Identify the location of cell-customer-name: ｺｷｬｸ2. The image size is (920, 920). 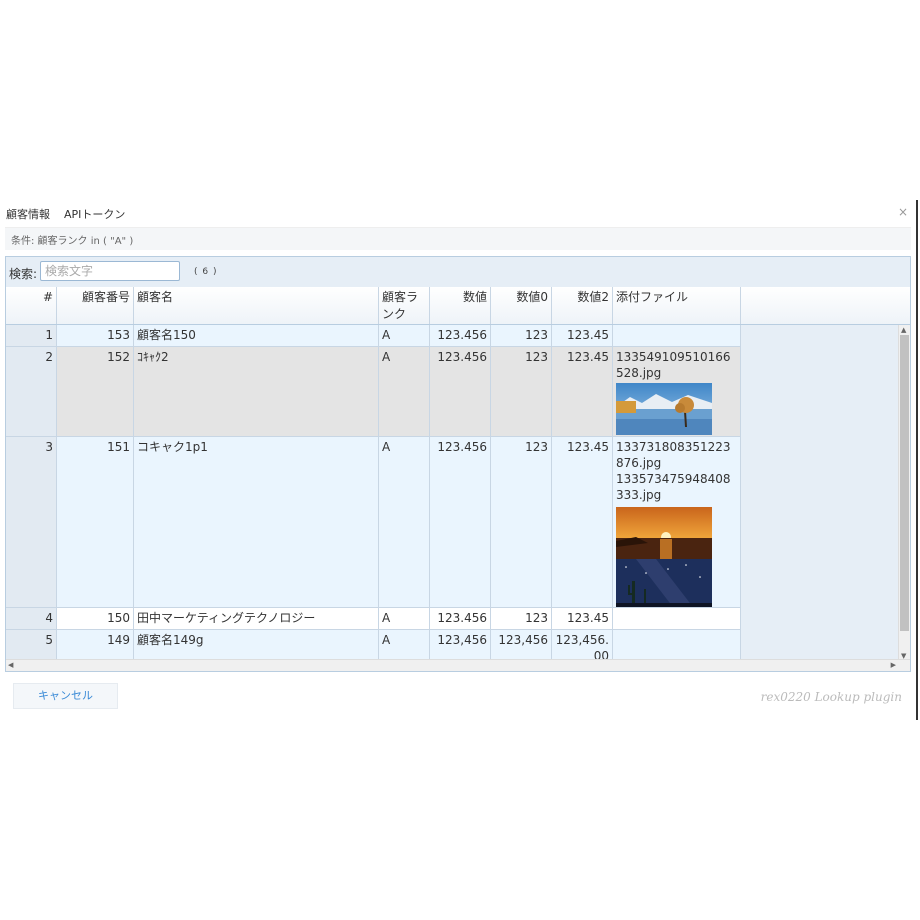
(256, 391).